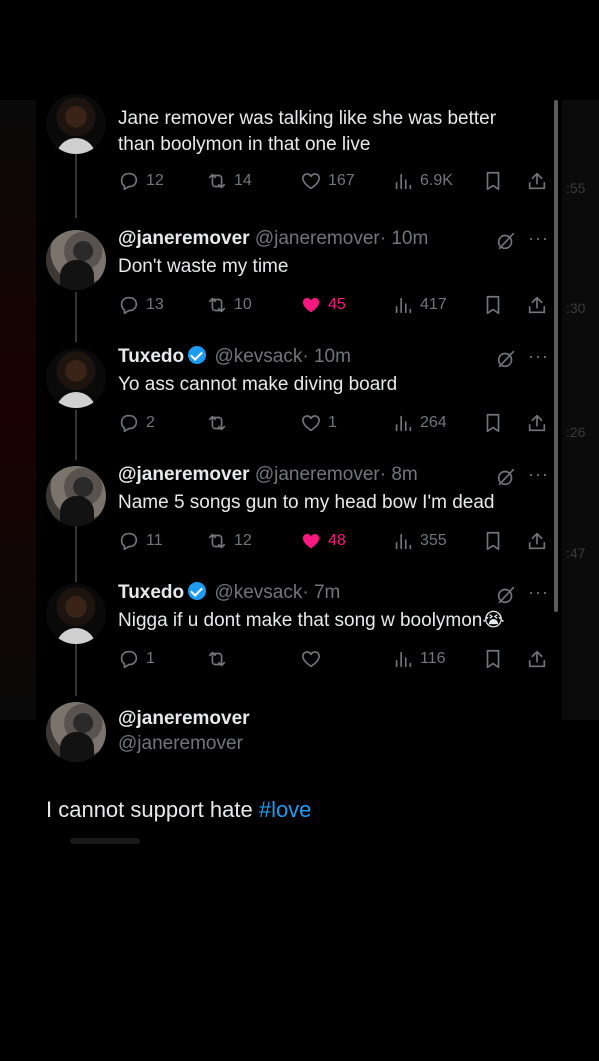 The width and height of the screenshot is (599, 1061). I want to click on final-tweet-text: I cannot support hate #love, so click(178, 810).